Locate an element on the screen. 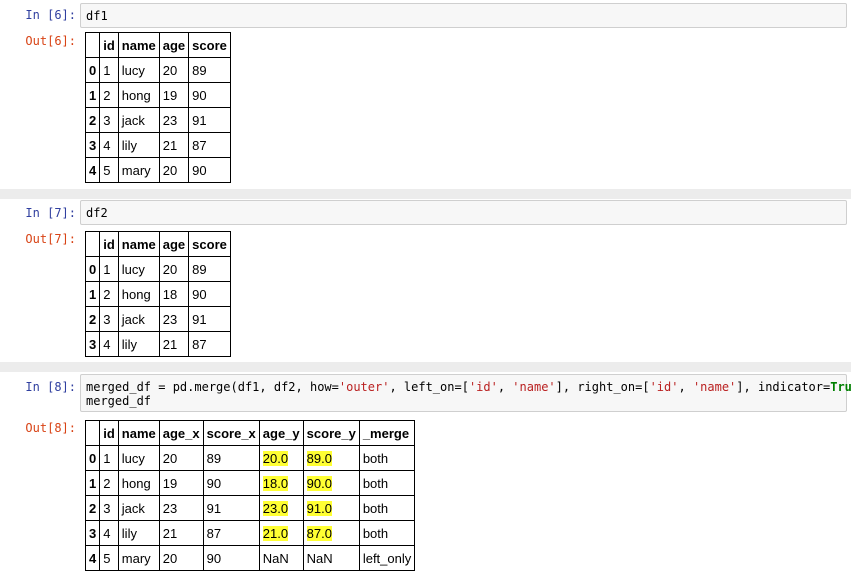 This screenshot has height=581, width=851. table-cell: 91.0 is located at coordinates (331, 508).